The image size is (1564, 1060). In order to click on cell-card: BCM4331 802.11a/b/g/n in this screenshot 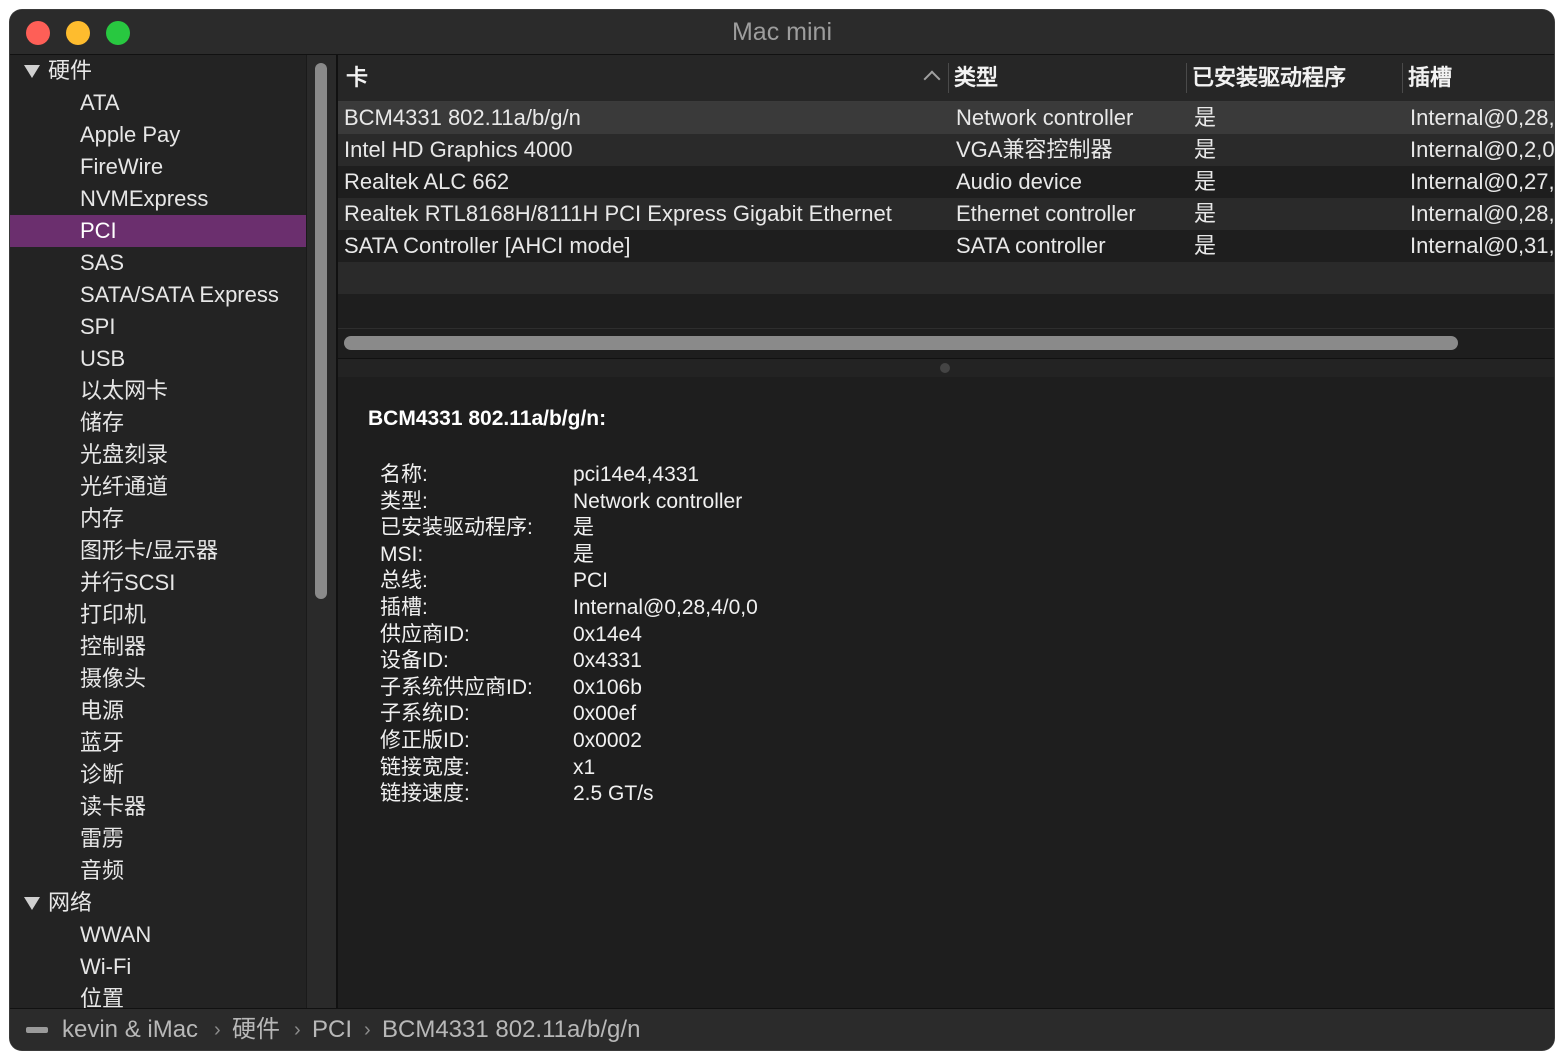, I will do `click(462, 117)`.